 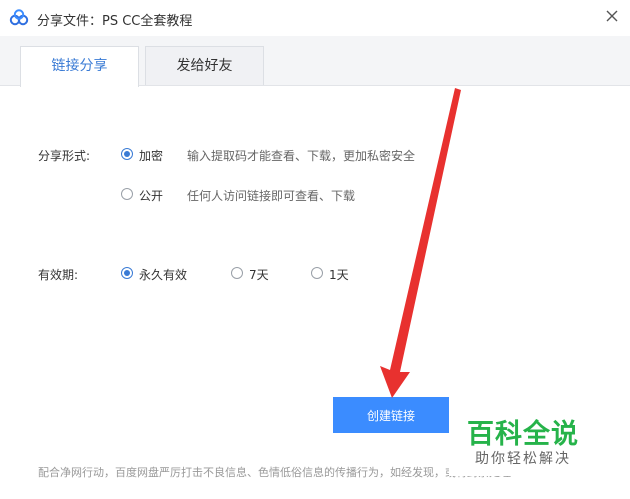 What do you see at coordinates (127, 273) in the screenshot?
I see `radio-permanent` at bounding box center [127, 273].